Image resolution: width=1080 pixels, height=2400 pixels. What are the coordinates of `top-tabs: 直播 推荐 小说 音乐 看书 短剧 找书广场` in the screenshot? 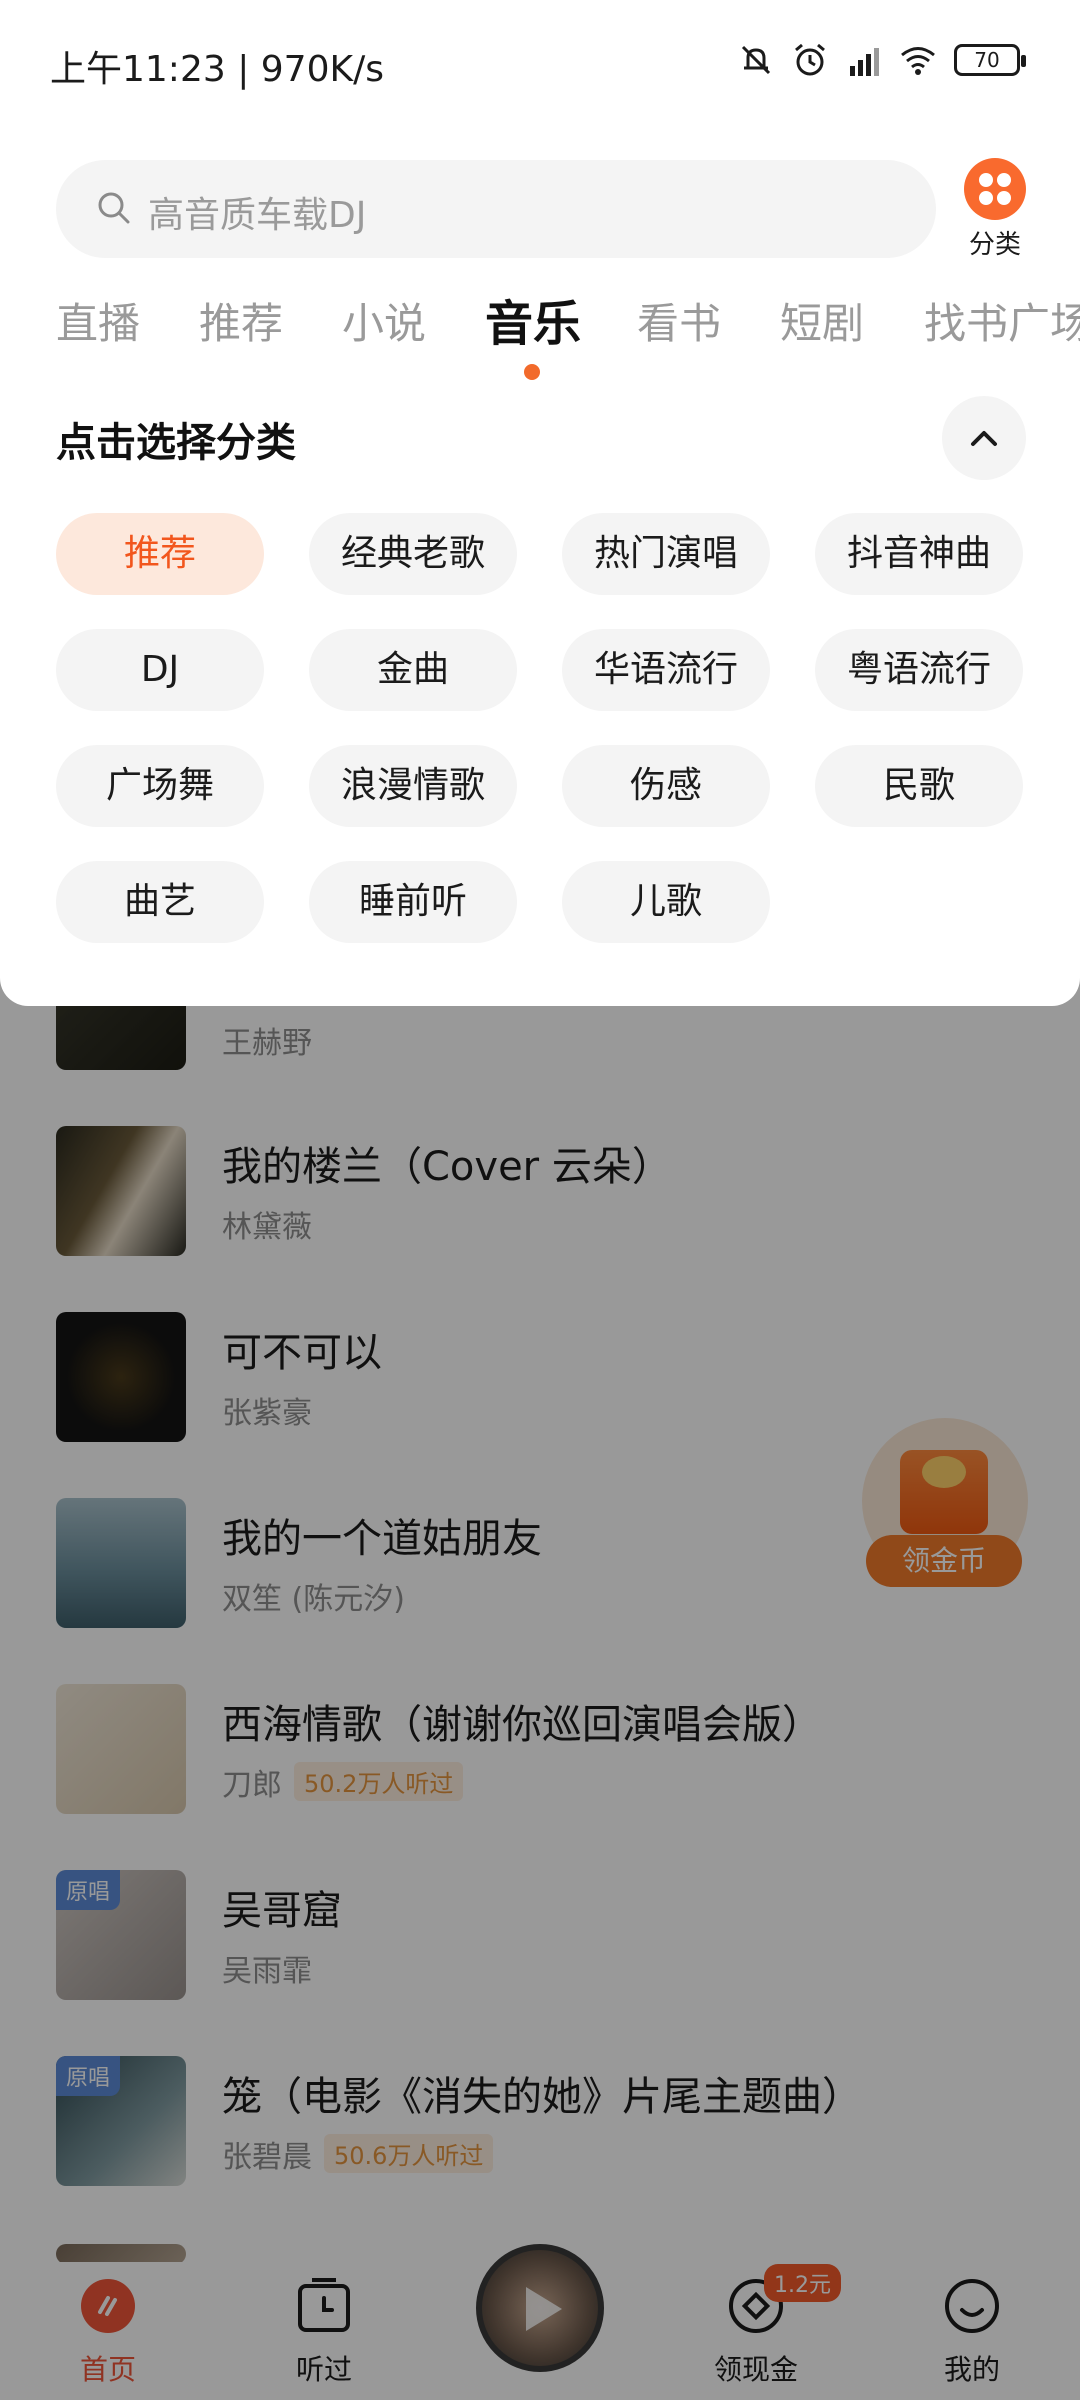 It's located at (568, 330).